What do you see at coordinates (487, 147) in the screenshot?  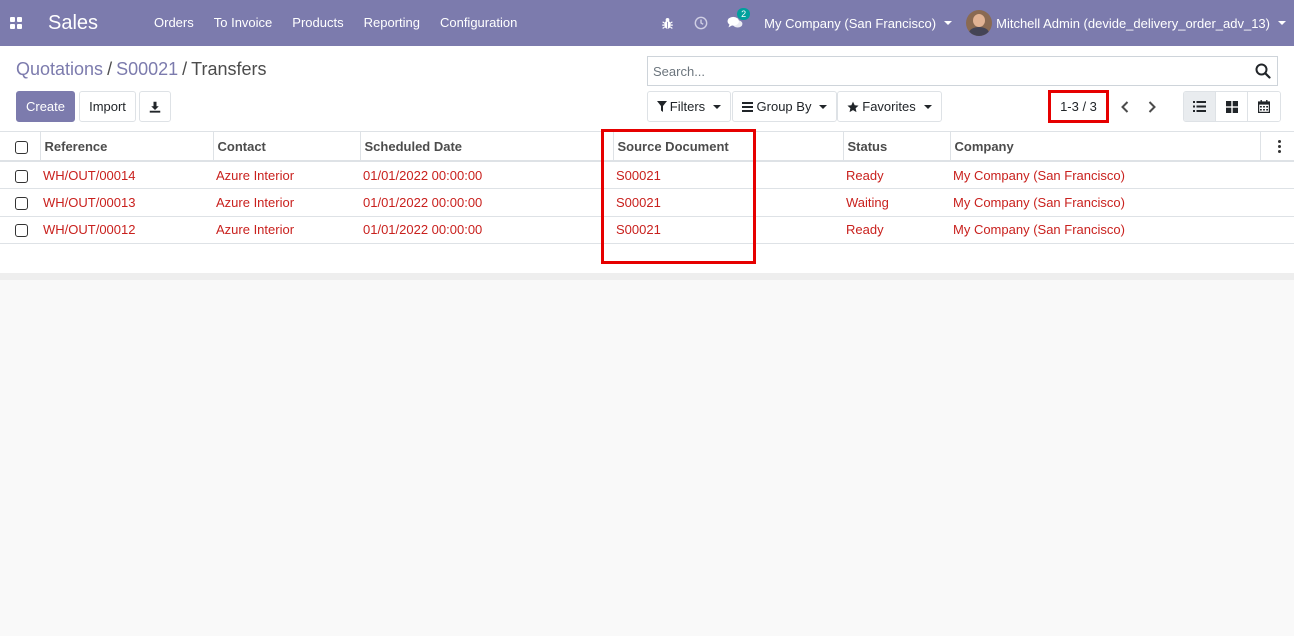 I see `column-header-scheduled-date: Scheduled Date` at bounding box center [487, 147].